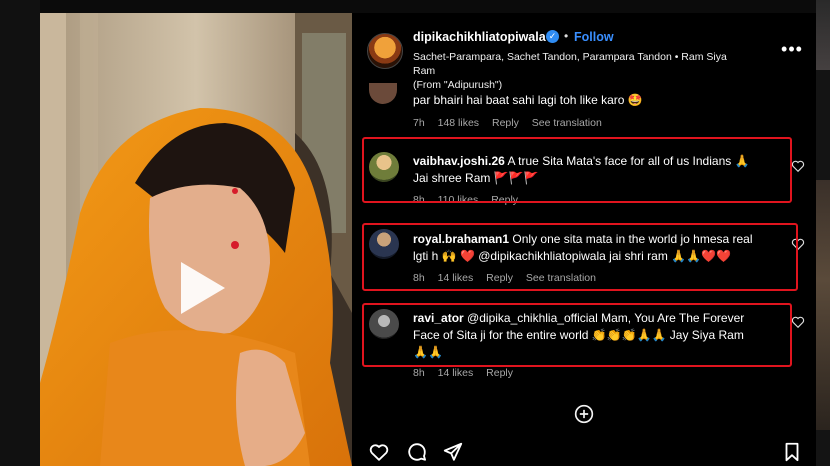 The width and height of the screenshot is (830, 466). I want to click on comment-time: 7h, so click(419, 123).